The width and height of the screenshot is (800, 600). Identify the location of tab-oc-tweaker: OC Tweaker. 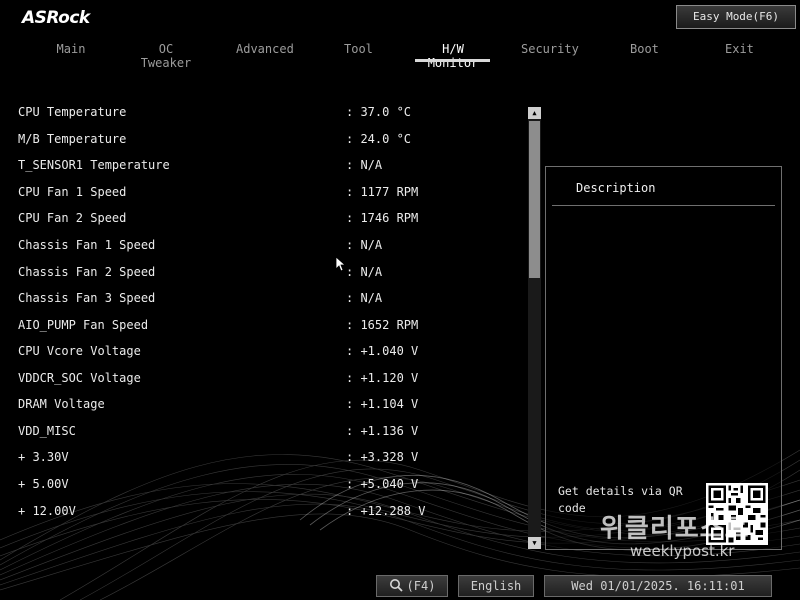
(166, 56).